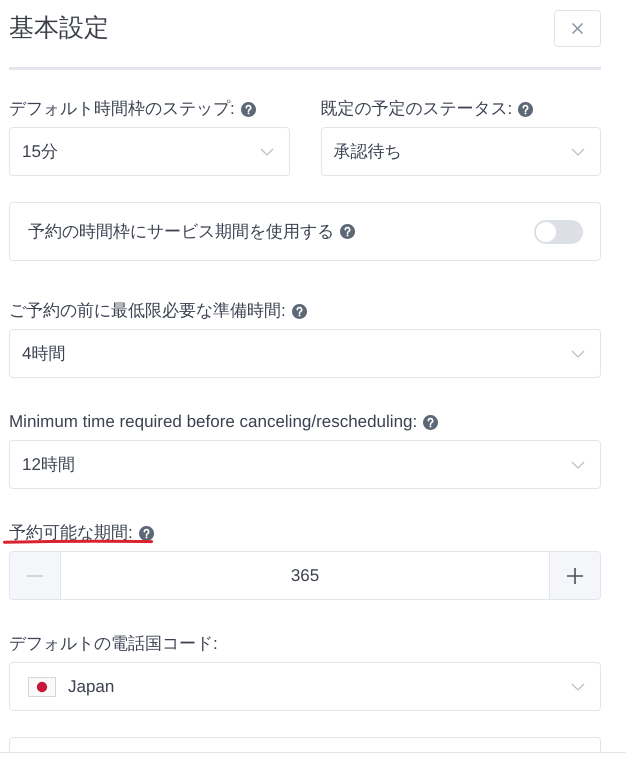  I want to click on plus-icon, so click(575, 576).